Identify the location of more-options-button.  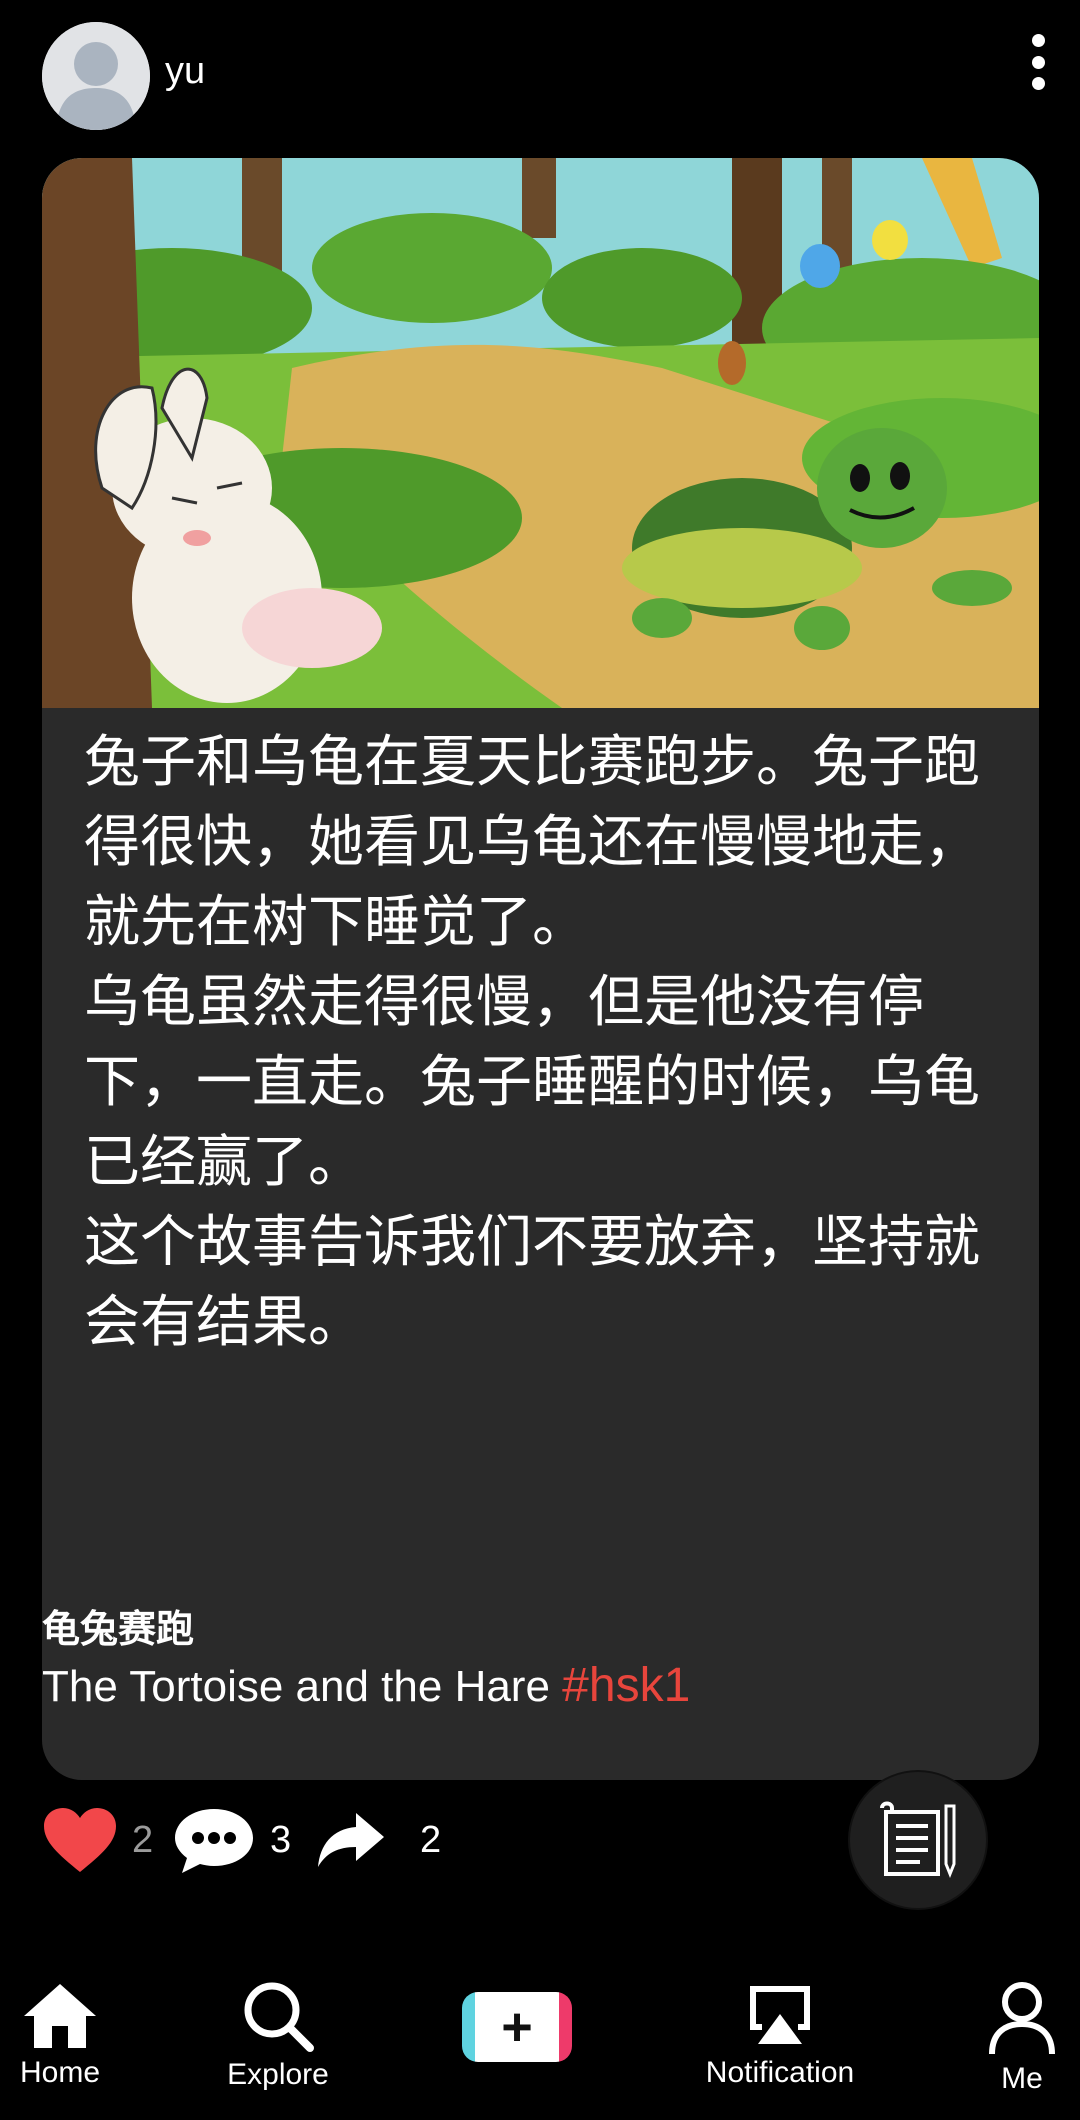
(1038, 62).